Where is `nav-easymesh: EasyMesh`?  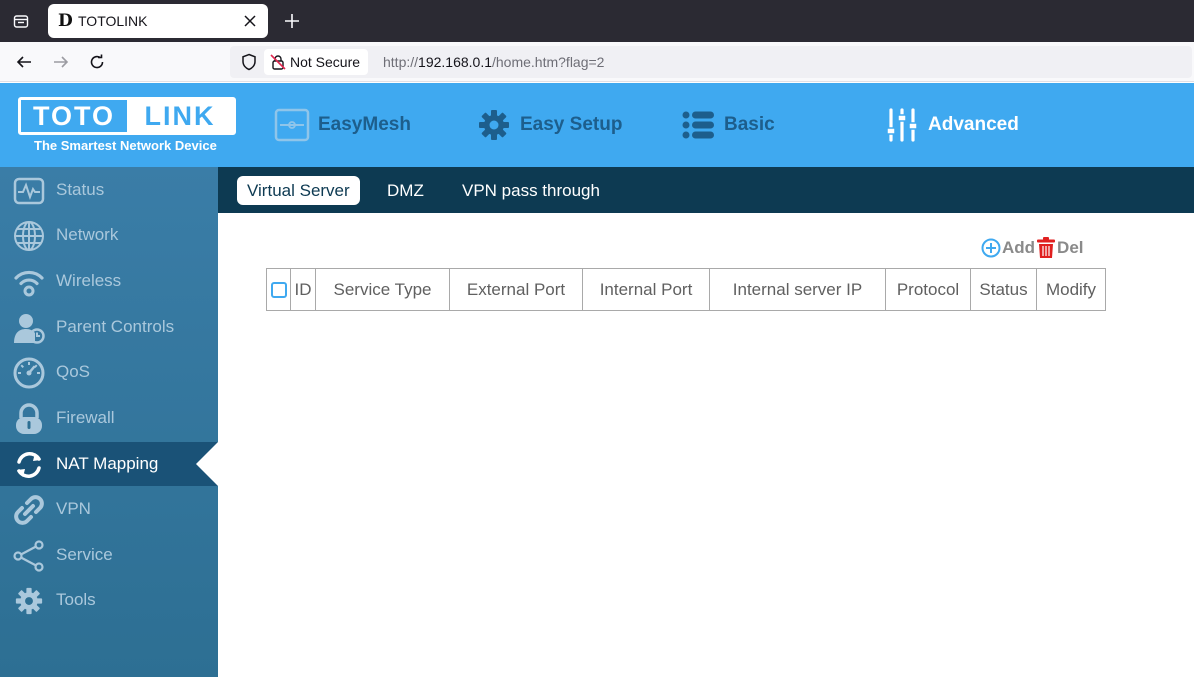
nav-easymesh: EasyMesh is located at coordinates (342, 125).